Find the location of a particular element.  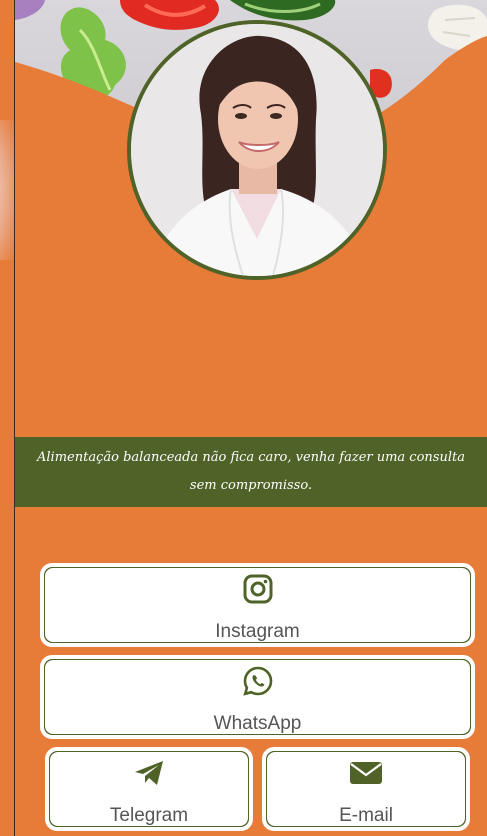

whatsapp-button: WhatsApp is located at coordinates (257, 697).